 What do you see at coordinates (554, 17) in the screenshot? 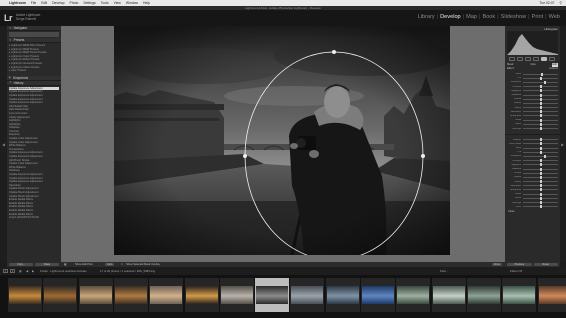
I see `module-web: Web` at bounding box center [554, 17].